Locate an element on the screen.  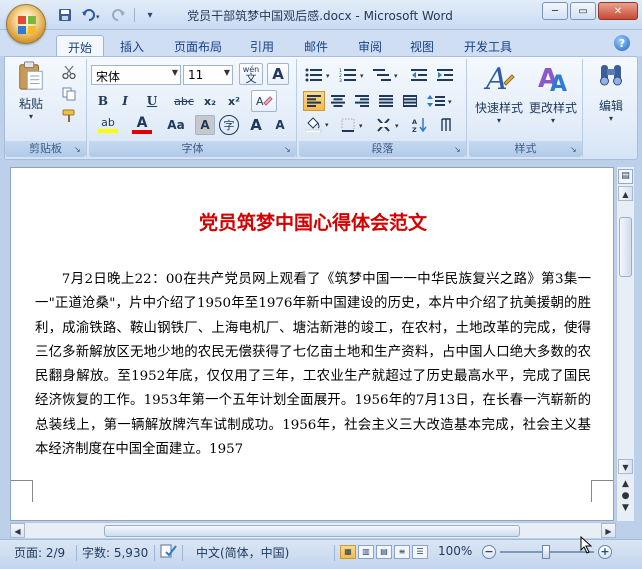
next-page-icon: ▼ is located at coordinates (625, 508).